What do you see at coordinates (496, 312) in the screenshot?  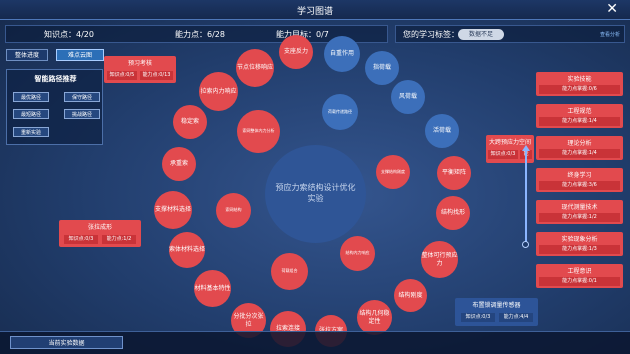 I see `sensor-layout-card: 布置锁调量传感器 知识点:0/3 能力点:4/4` at bounding box center [496, 312].